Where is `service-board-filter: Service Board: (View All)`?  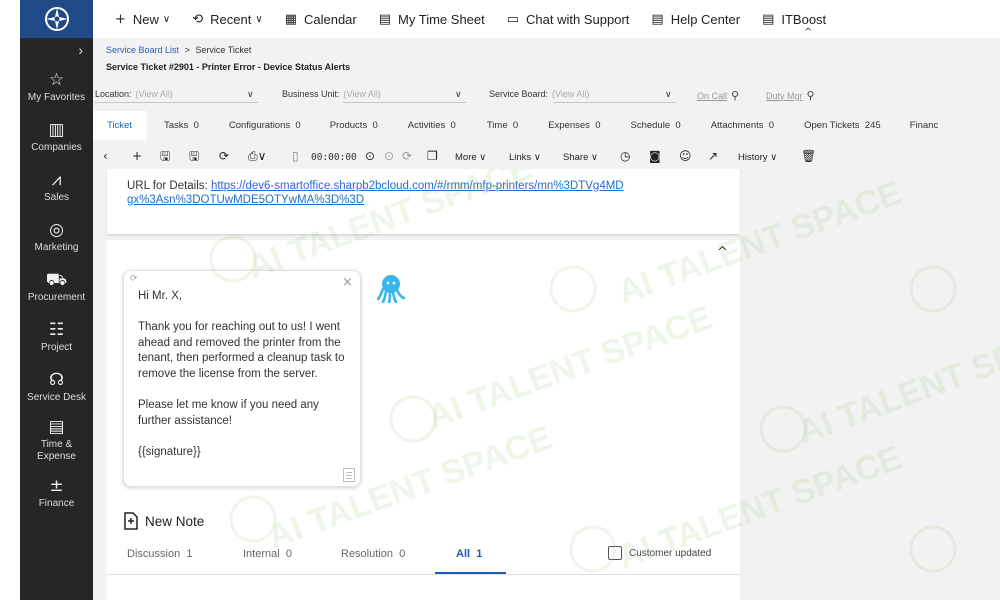 service-board-filter: Service Board: (View All) is located at coordinates (539, 94).